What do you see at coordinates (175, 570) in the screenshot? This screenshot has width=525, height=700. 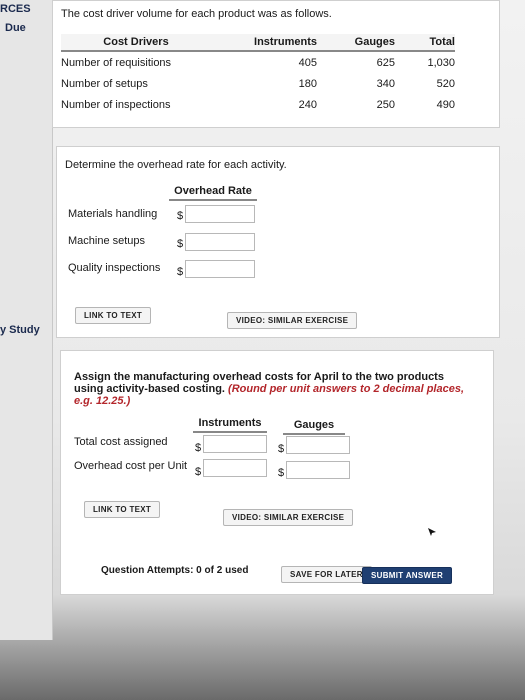 I see `question-attempts: Question Attempts: 0 of 2 used` at bounding box center [175, 570].